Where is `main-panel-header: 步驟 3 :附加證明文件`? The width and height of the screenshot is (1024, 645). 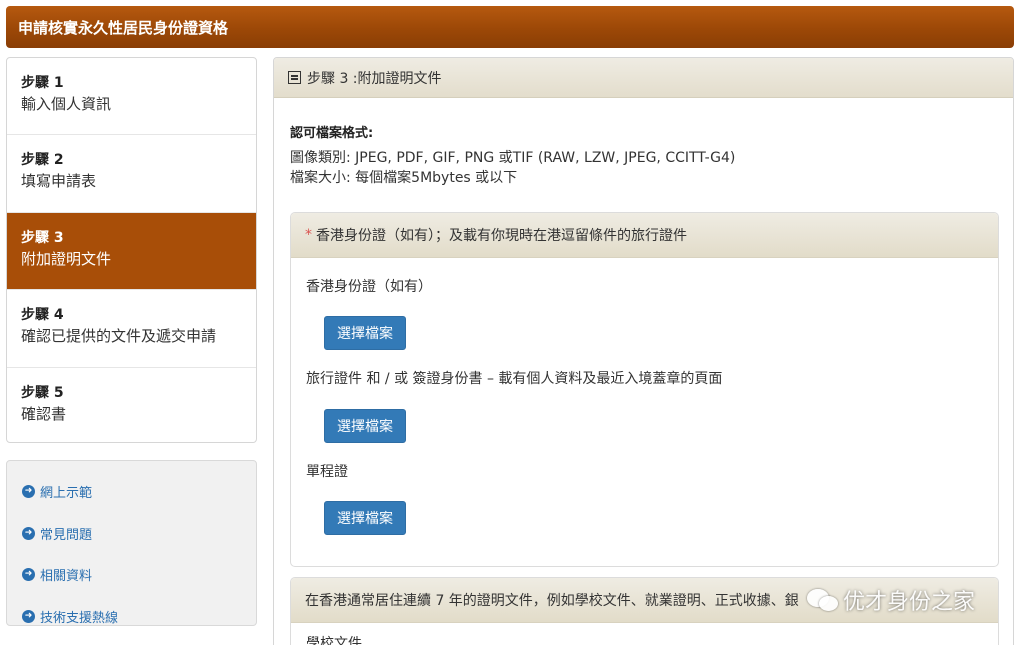 main-panel-header: 步驟 3 :附加證明文件 is located at coordinates (643, 78).